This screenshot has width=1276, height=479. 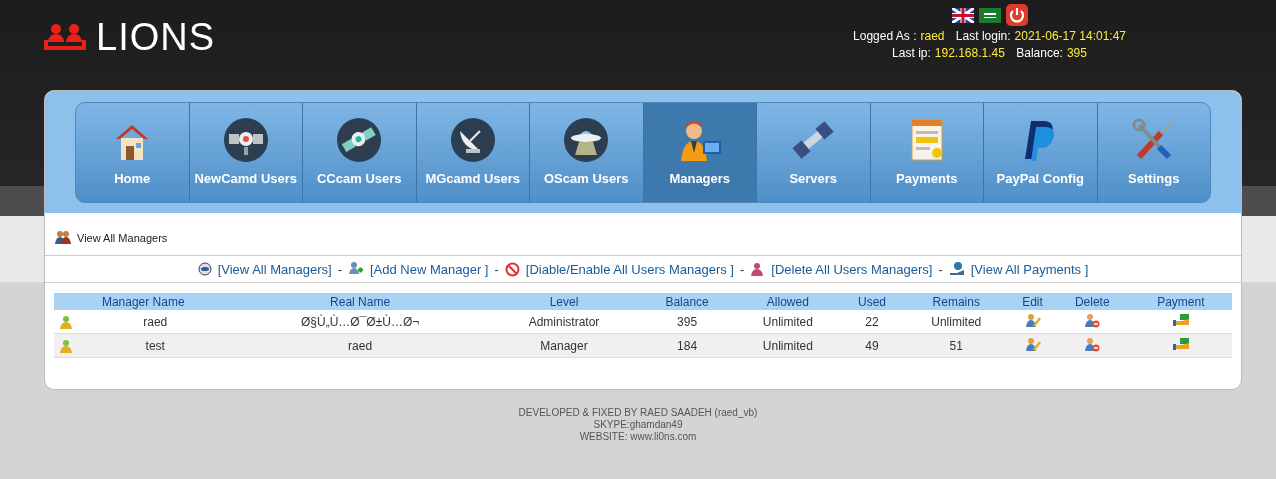 I want to click on logo-text: LIONS, so click(x=156, y=37).